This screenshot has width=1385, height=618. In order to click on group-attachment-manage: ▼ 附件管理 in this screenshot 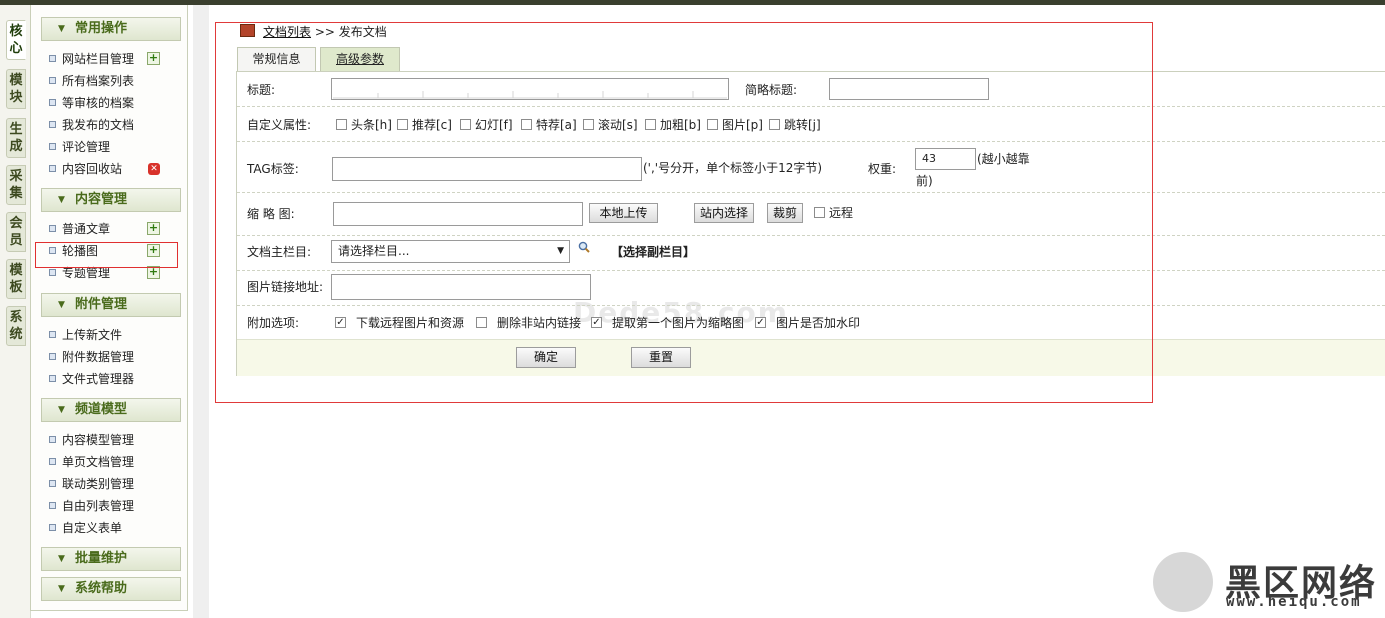, I will do `click(111, 305)`.